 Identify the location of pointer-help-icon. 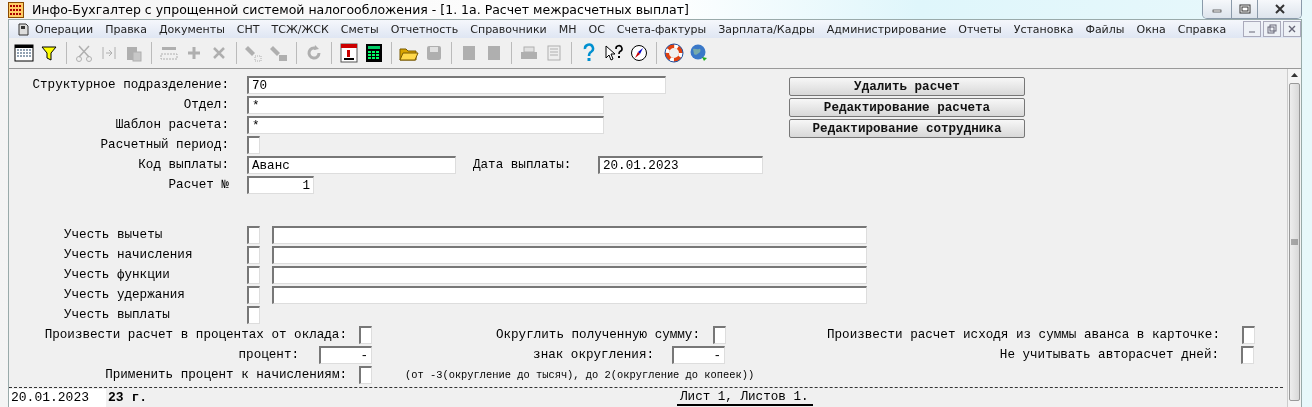
(614, 53).